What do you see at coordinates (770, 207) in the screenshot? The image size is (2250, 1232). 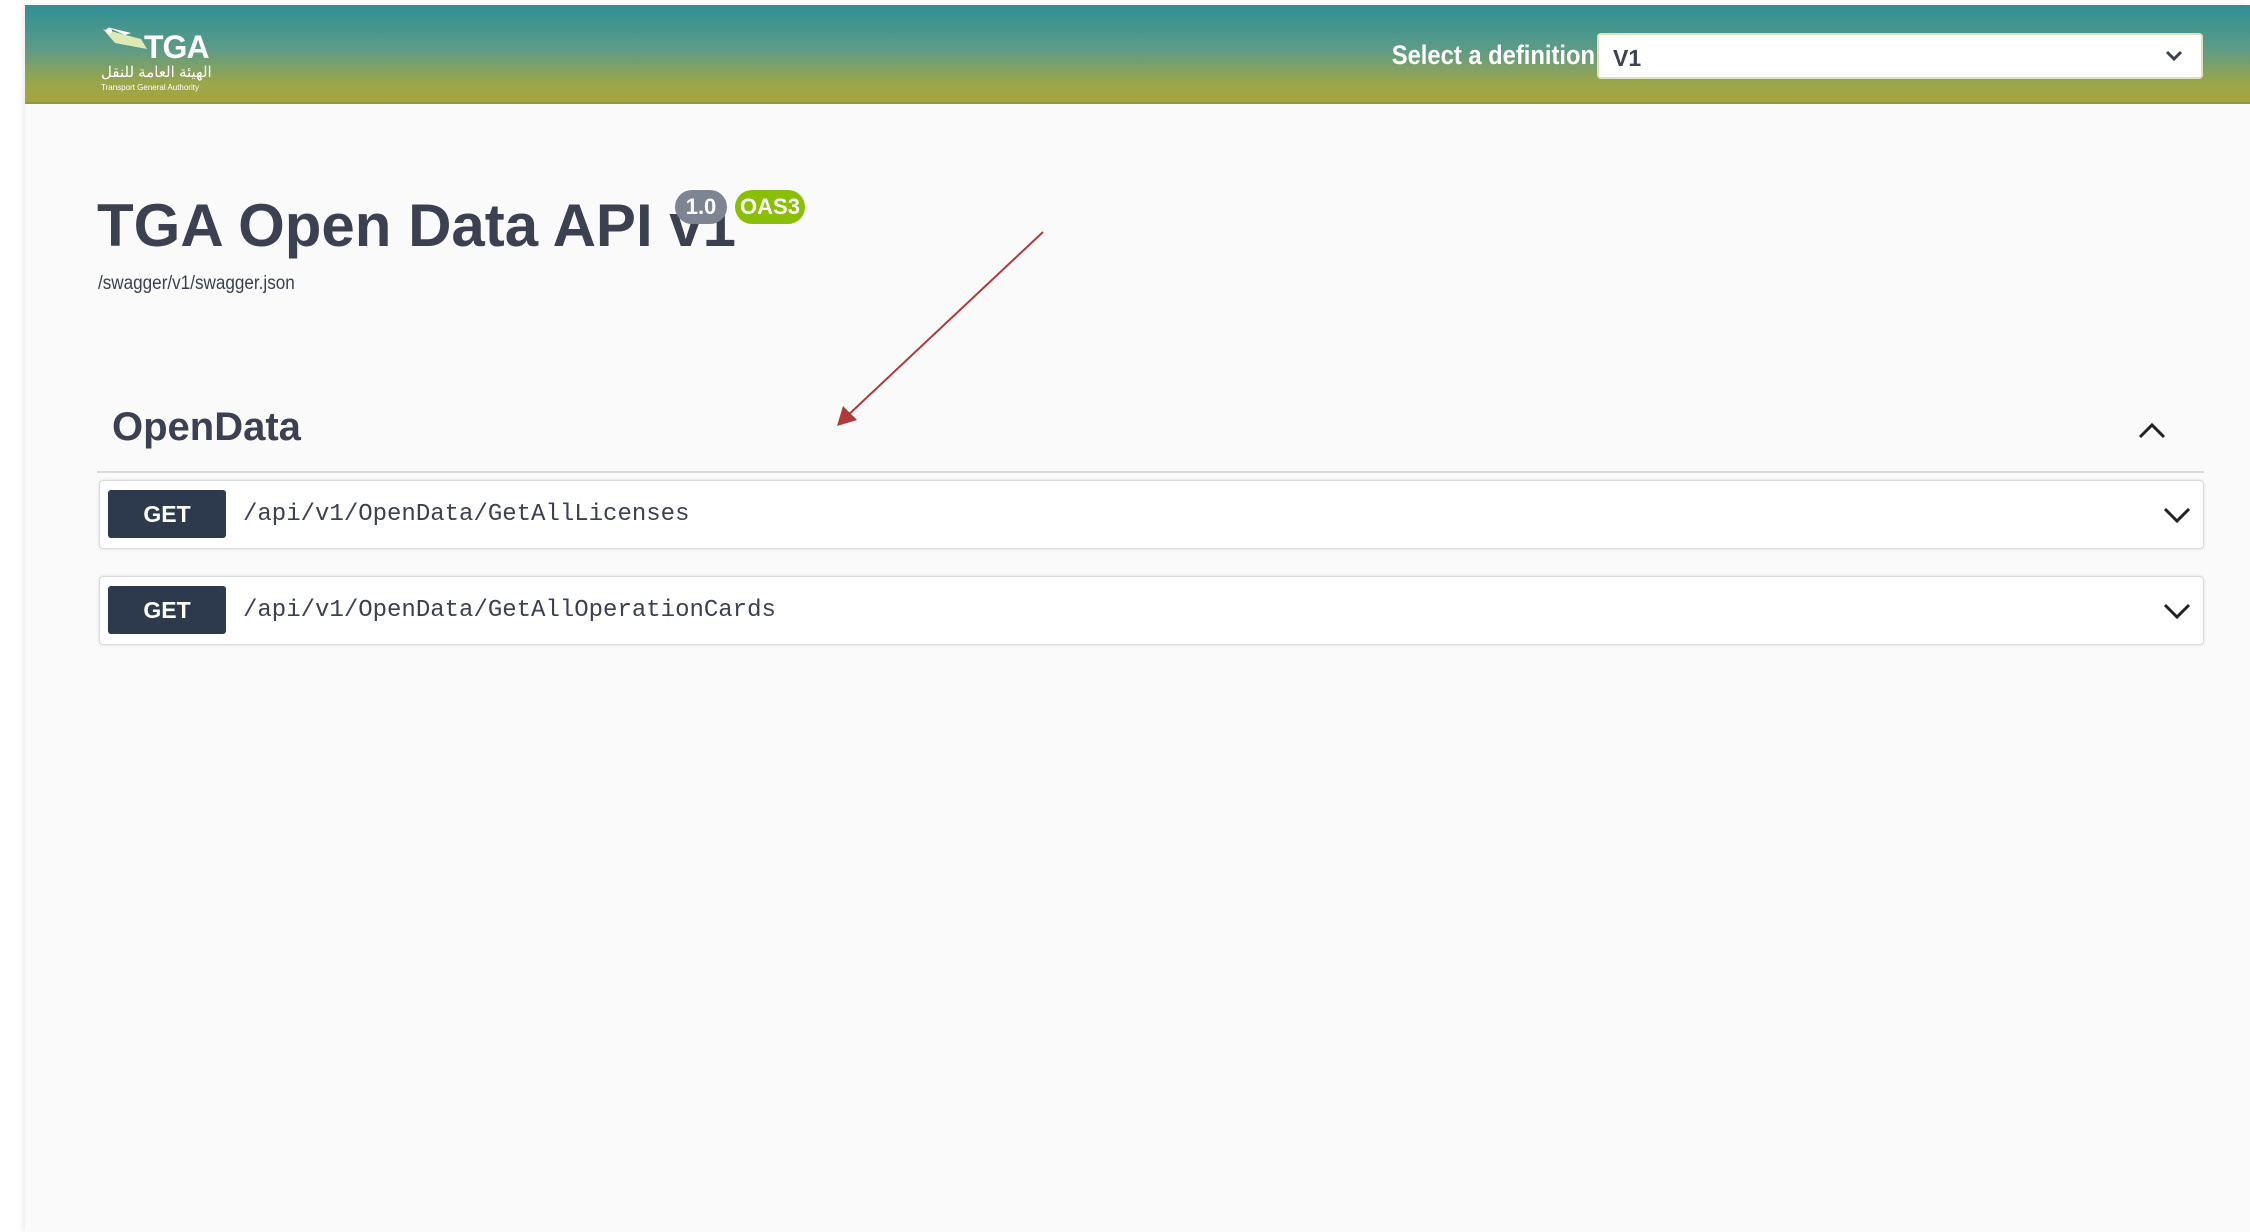 I see `oas-badge: OAS3` at bounding box center [770, 207].